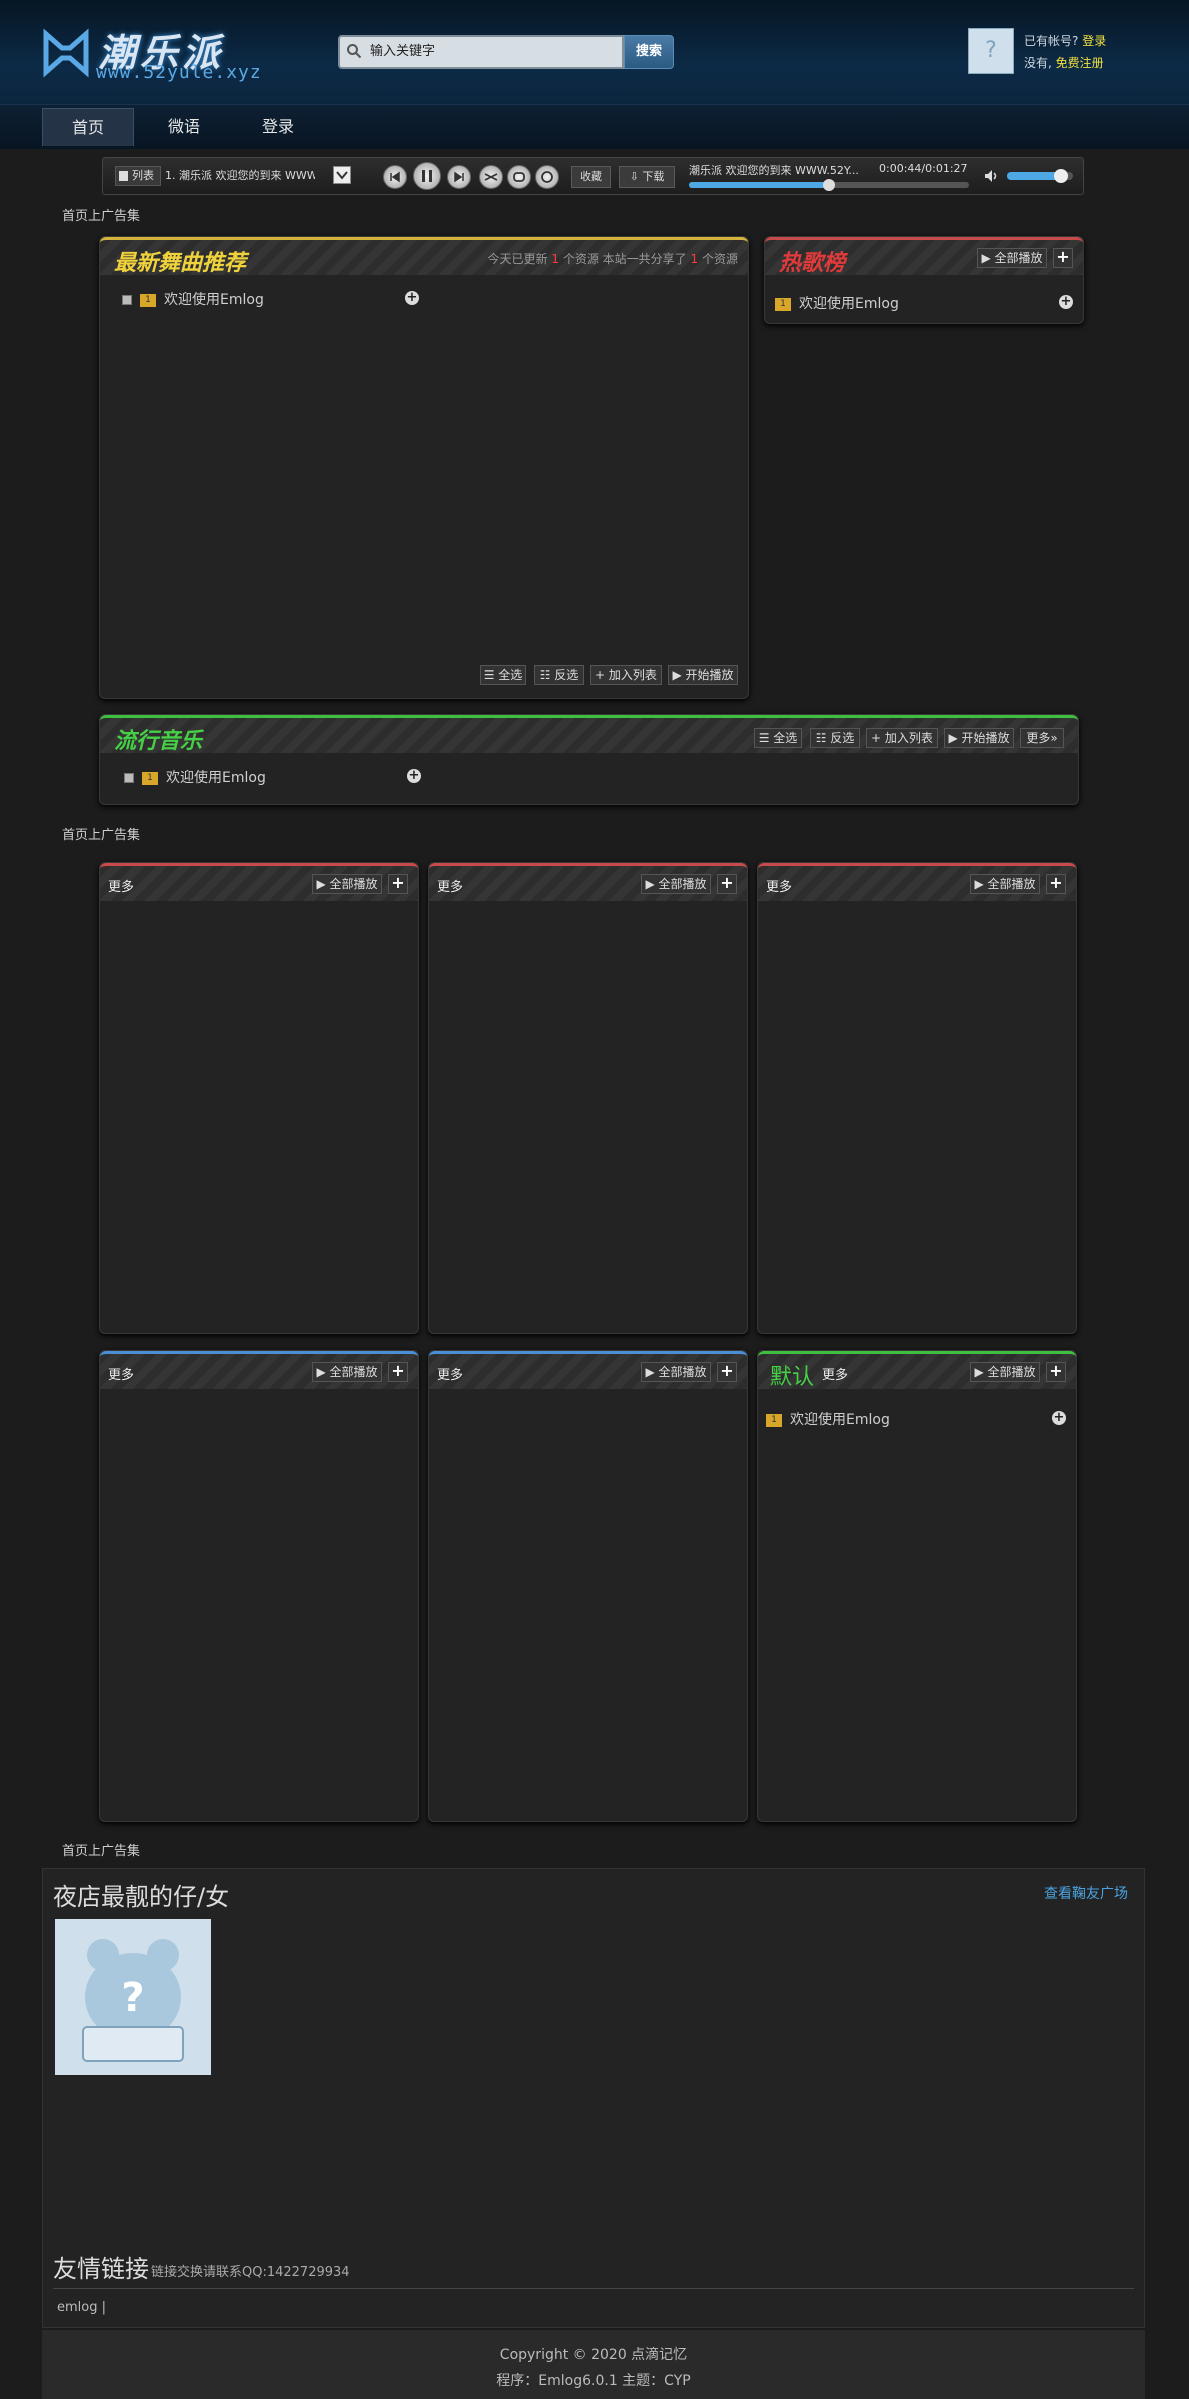 Image resolution: width=1189 pixels, height=2399 pixels. What do you see at coordinates (924, 280) in the screenshot?
I see `hot-panel: 热歌榜 ▶ 全部播放 + 1 欢迎使用Emlog +` at bounding box center [924, 280].